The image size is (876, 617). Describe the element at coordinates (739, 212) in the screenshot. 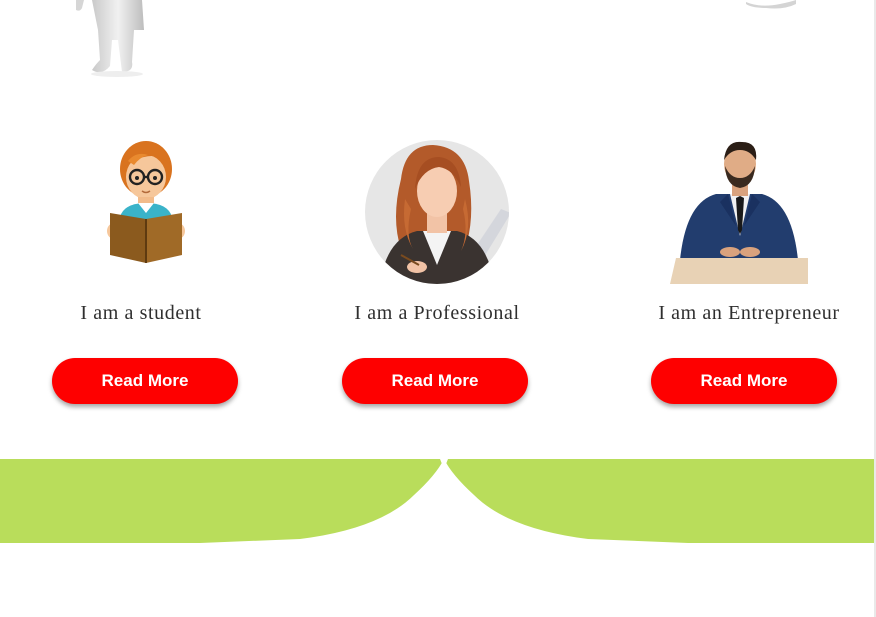

I see `entrepreneur-man-icon` at that location.